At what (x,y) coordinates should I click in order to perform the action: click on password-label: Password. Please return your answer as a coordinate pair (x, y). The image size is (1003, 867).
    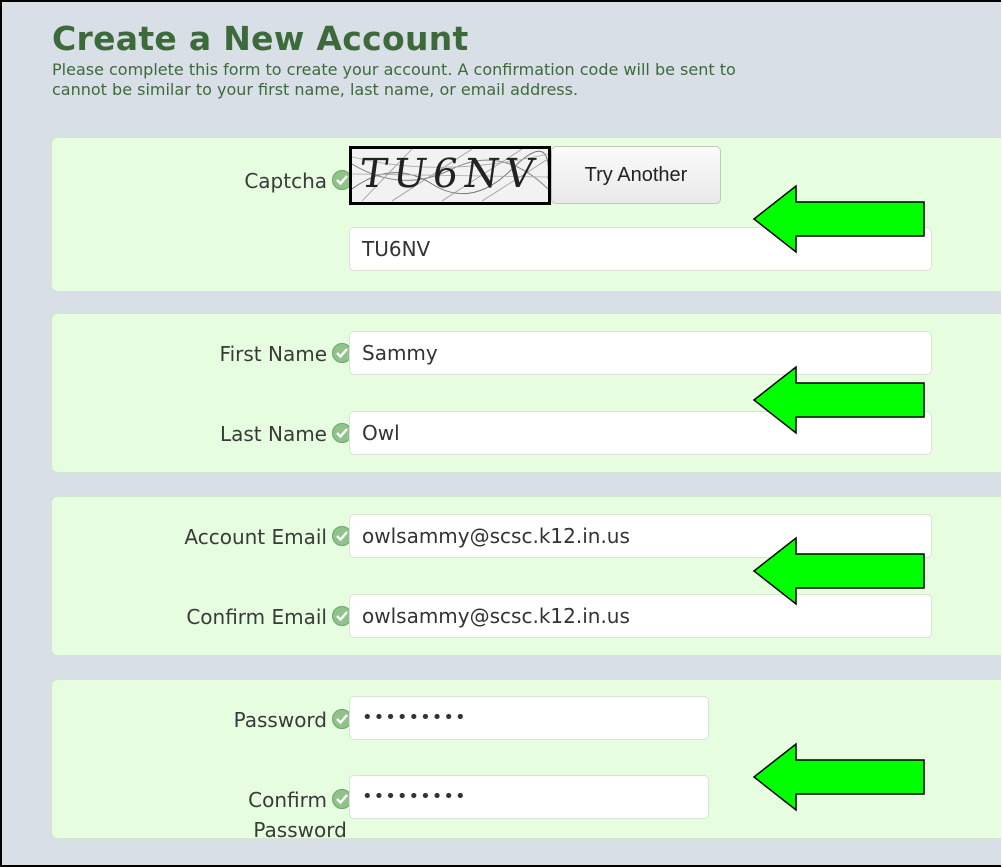
    Looking at the image, I should click on (280, 720).